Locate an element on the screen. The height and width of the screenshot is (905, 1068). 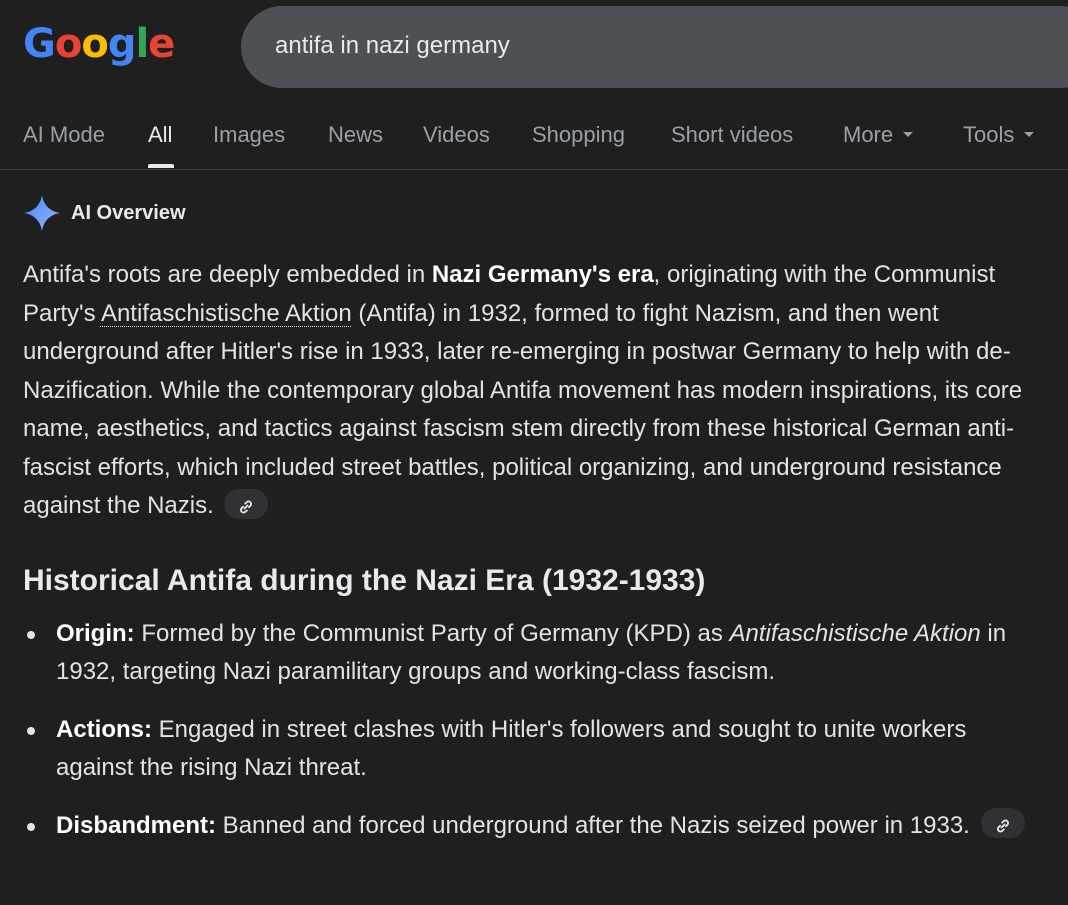
overview-bold-text: Nazi Germany's era is located at coordinates (542, 274).